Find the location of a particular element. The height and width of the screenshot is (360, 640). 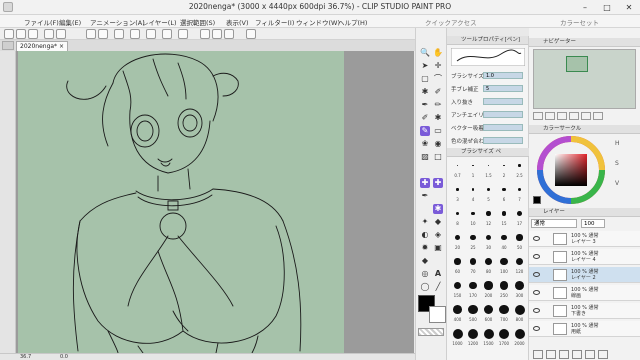

menu-help: ヘルプ(H) is located at coordinates (352, 22).